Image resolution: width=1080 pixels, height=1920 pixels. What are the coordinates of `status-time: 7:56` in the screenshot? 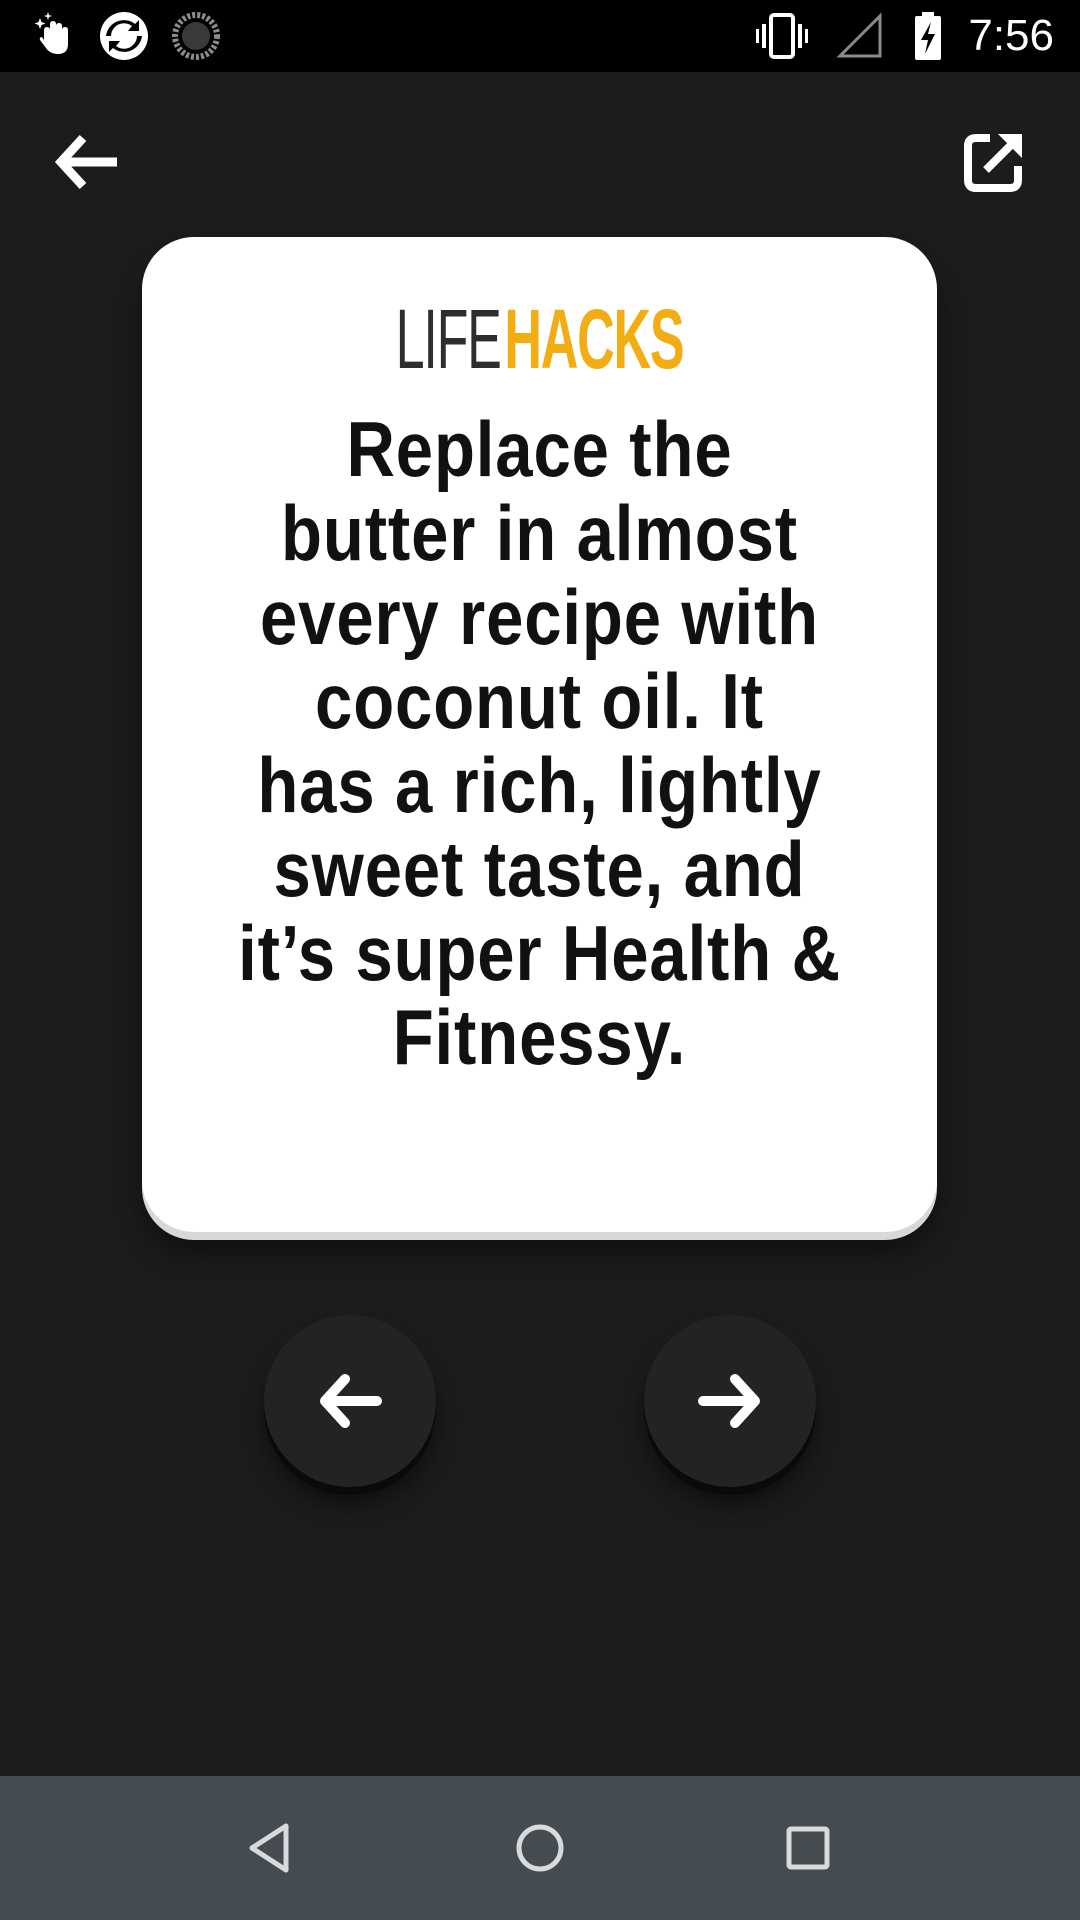 It's located at (1011, 35).